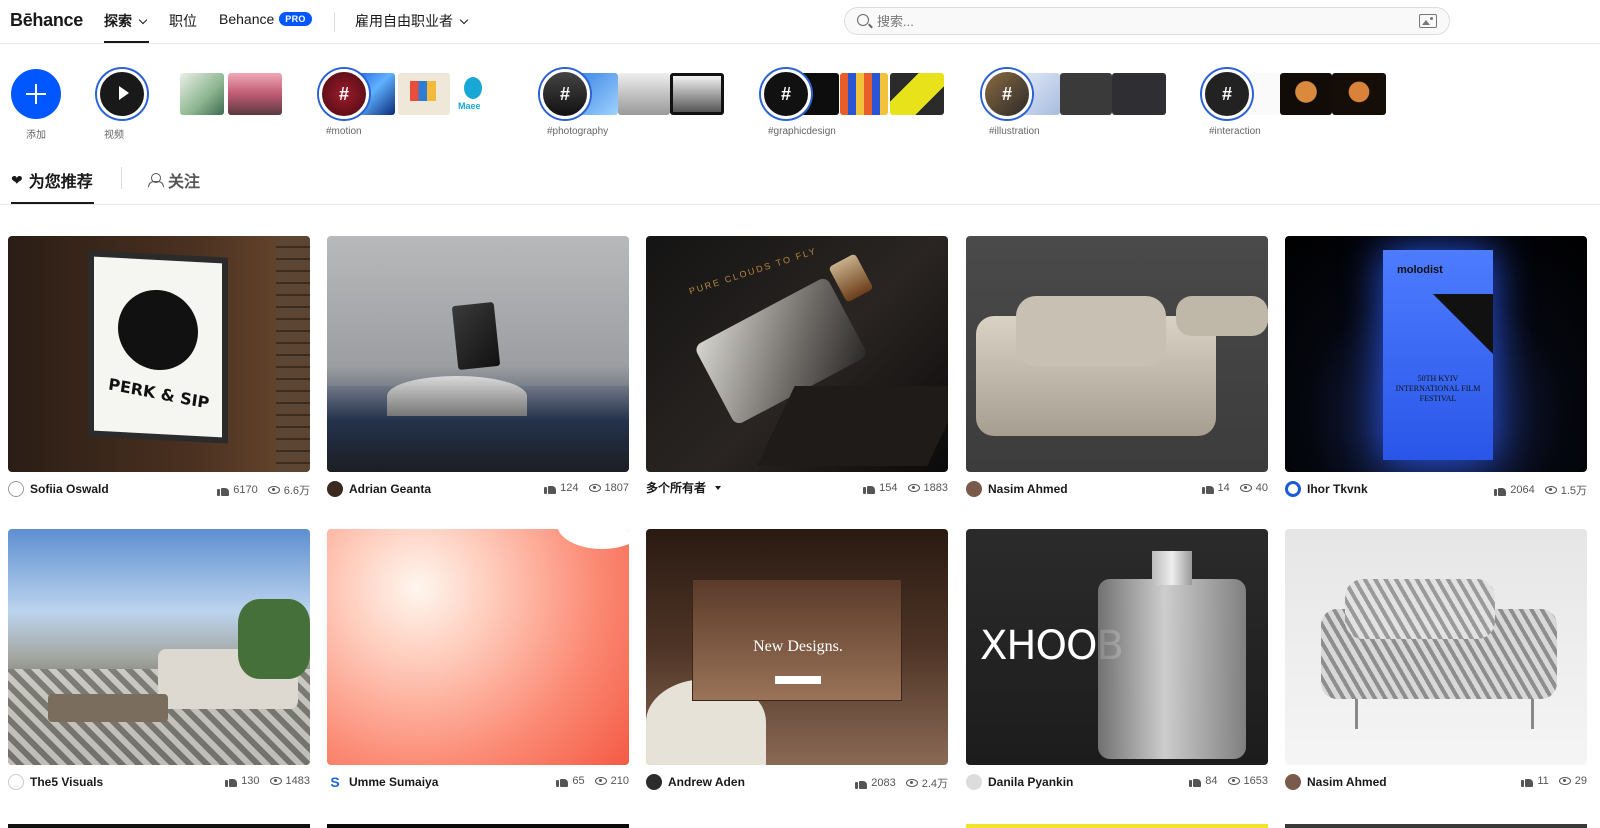  What do you see at coordinates (1428, 21) in the screenshot?
I see `image-search-icon` at bounding box center [1428, 21].